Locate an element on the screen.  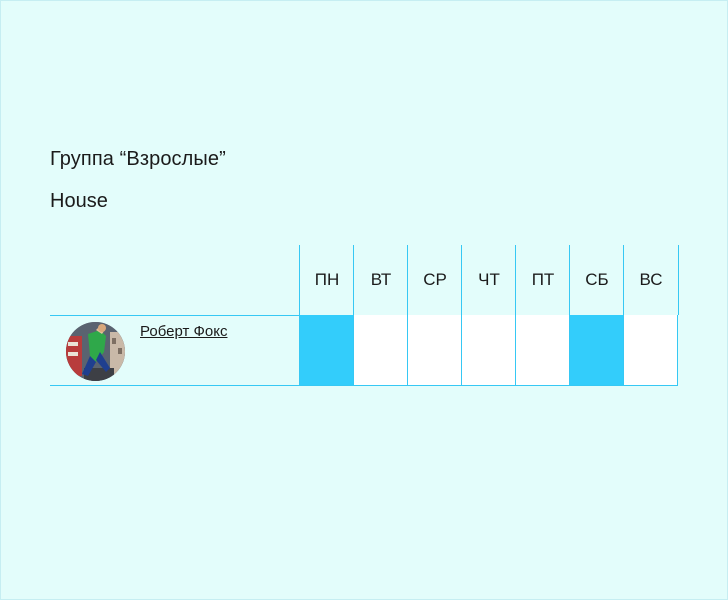
schedule-header-row: ПН ВТ СР ЧТ ПТ СБ ВС is located at coordinates (364, 280).